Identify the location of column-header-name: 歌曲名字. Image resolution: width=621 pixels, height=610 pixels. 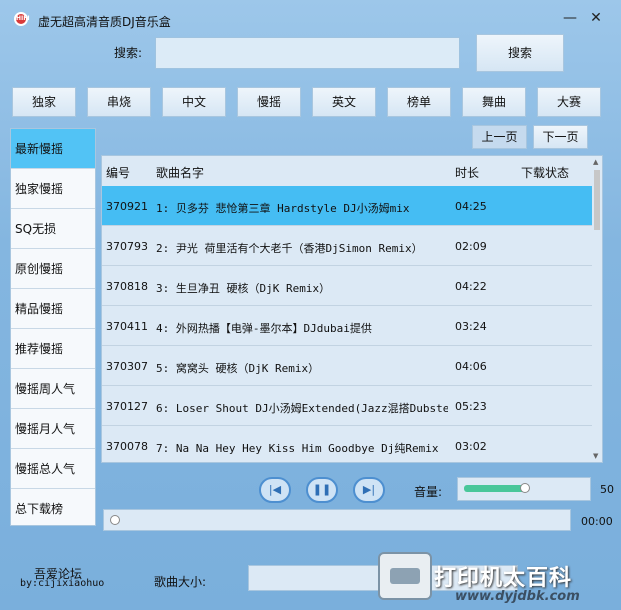
(180, 172).